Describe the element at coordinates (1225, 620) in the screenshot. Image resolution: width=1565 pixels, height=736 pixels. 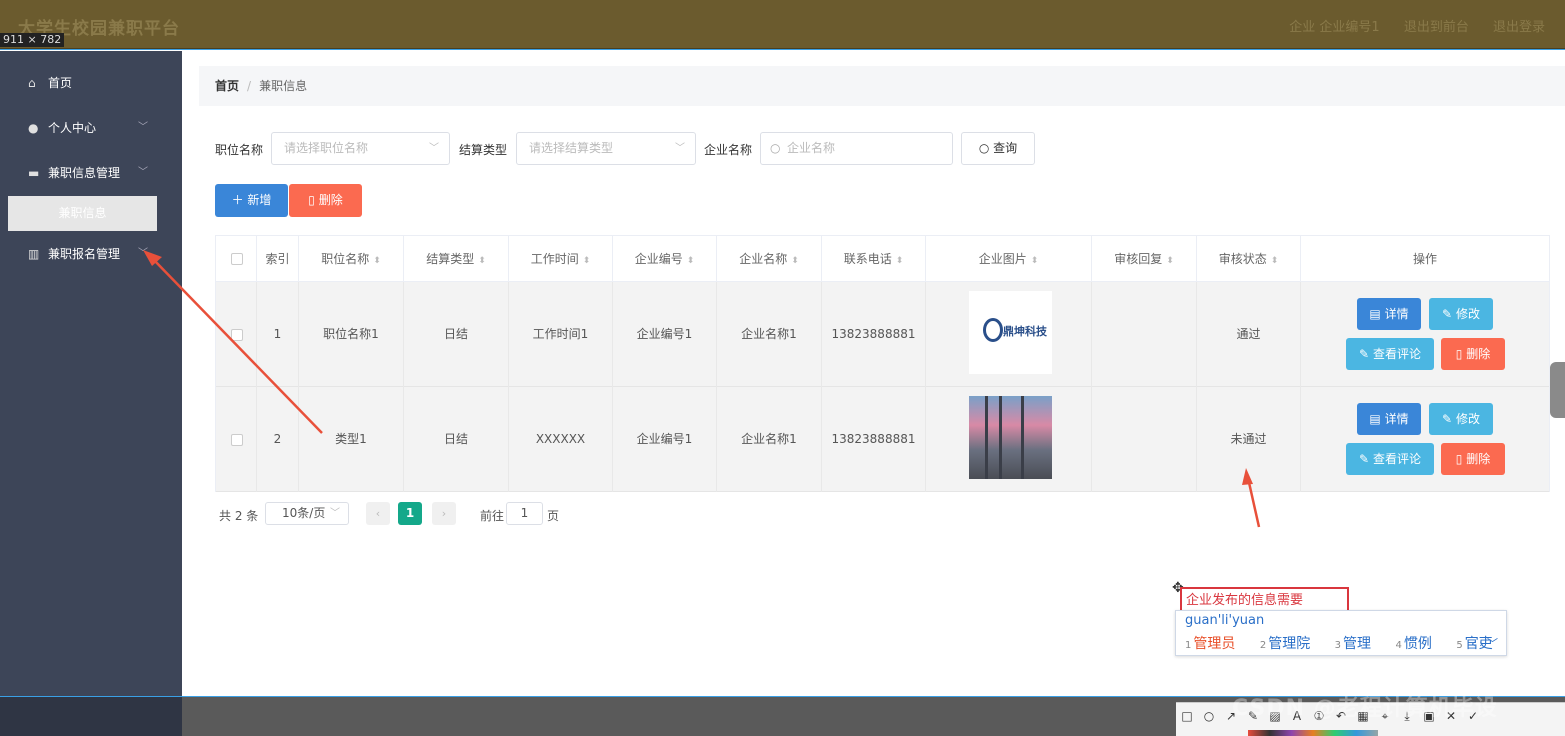
I see `ime-pinyin: guan'li'yuan` at that location.